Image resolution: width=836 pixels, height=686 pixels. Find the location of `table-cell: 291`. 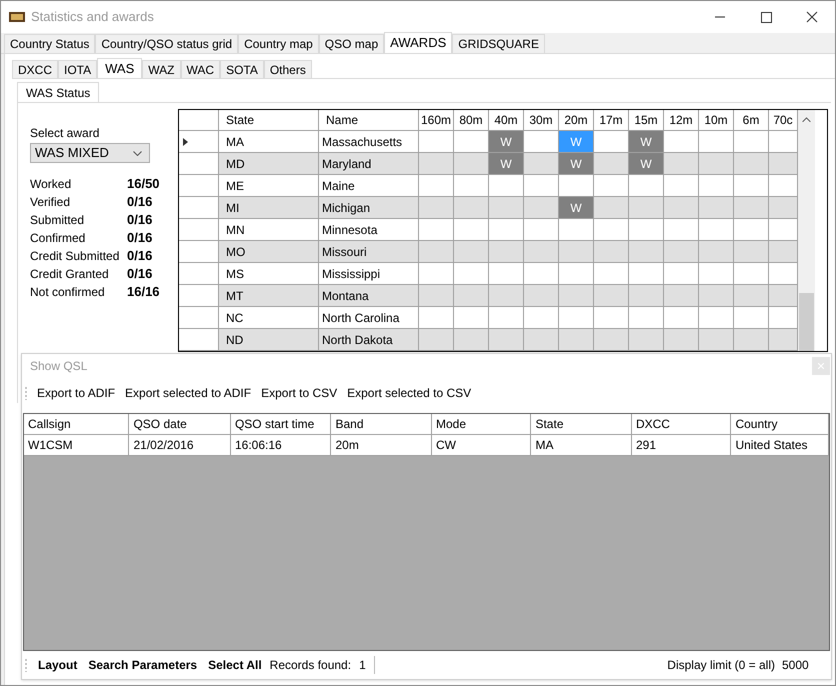

table-cell: 291 is located at coordinates (682, 445).